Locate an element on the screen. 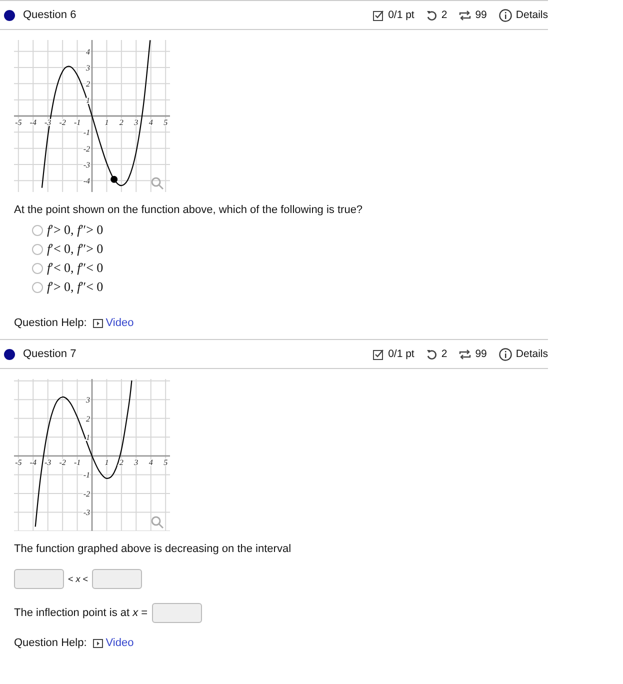 The image size is (623, 684). question-title: Question 7 is located at coordinates (49, 354).